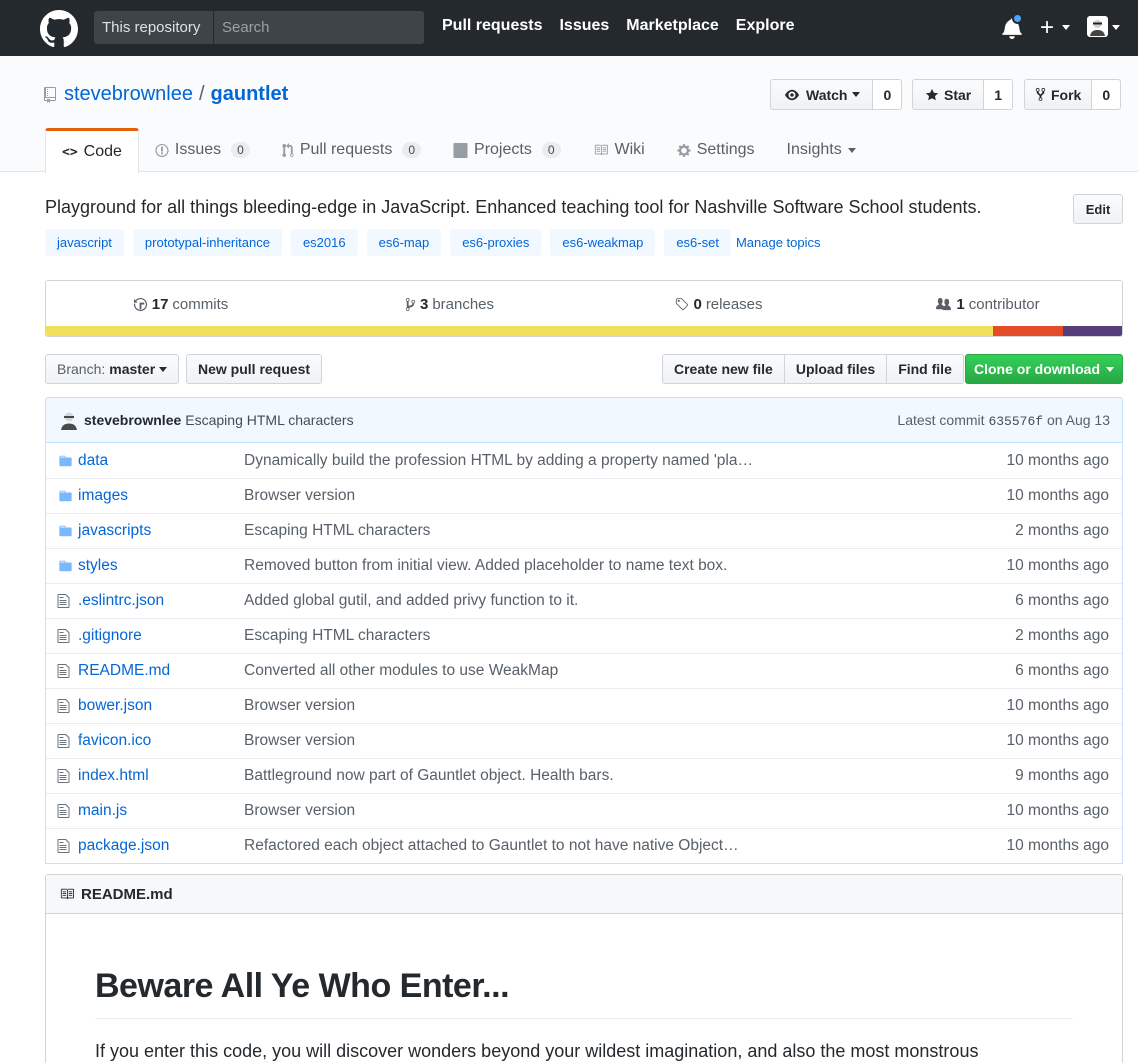 Image resolution: width=1138 pixels, height=1063 pixels. Describe the element at coordinates (112, 369) in the screenshot. I see `branch-select-button: Branch: master` at that location.